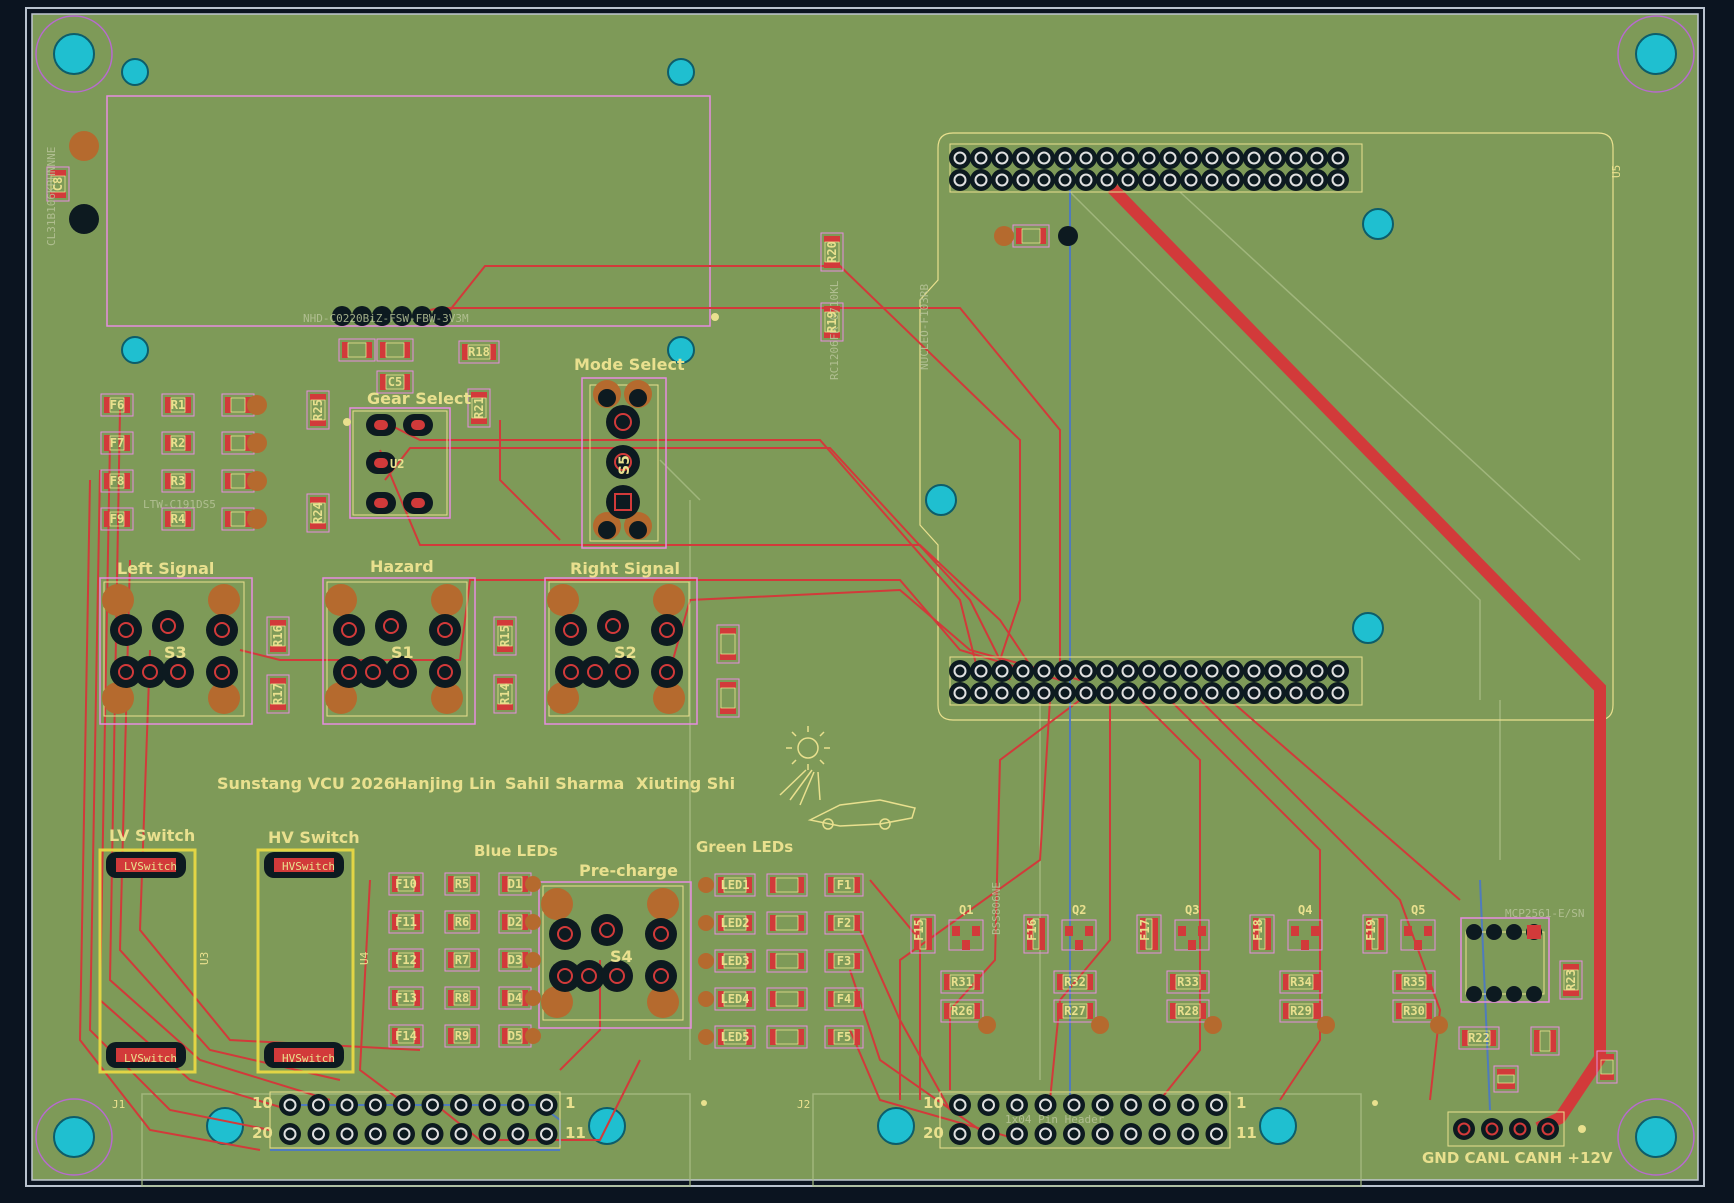 Image resolution: width=1734 pixels, height=1203 pixels. Describe the element at coordinates (735, 961) in the screenshot. I see `component-ref: LED3` at that location.